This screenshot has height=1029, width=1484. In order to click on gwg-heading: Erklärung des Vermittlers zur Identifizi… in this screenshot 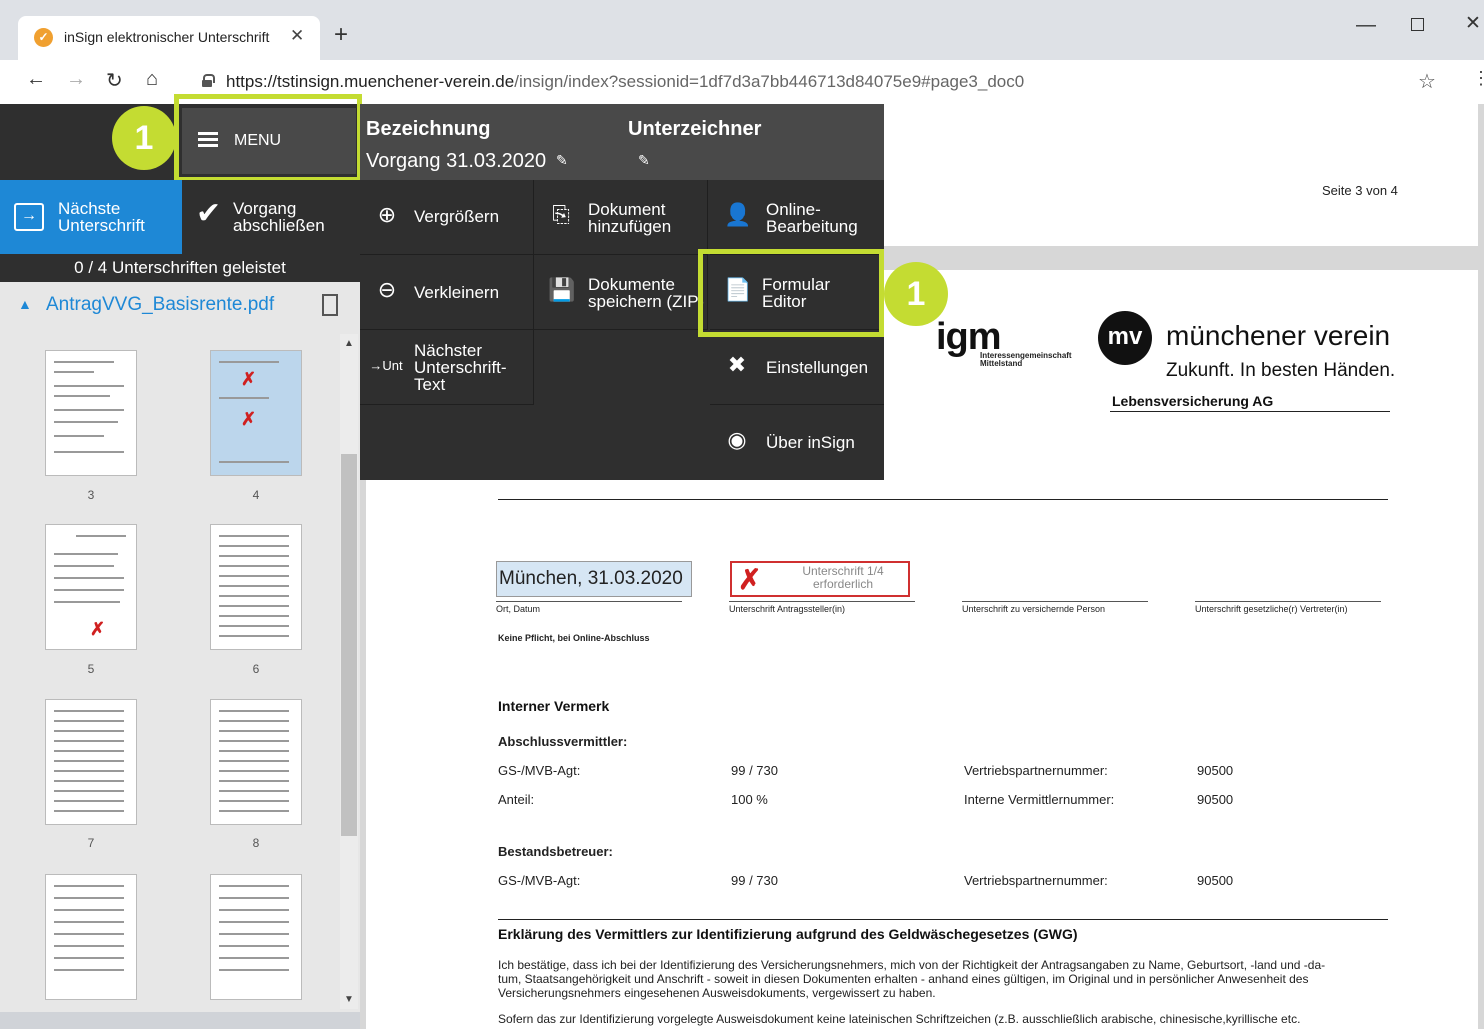, I will do `click(788, 934)`.